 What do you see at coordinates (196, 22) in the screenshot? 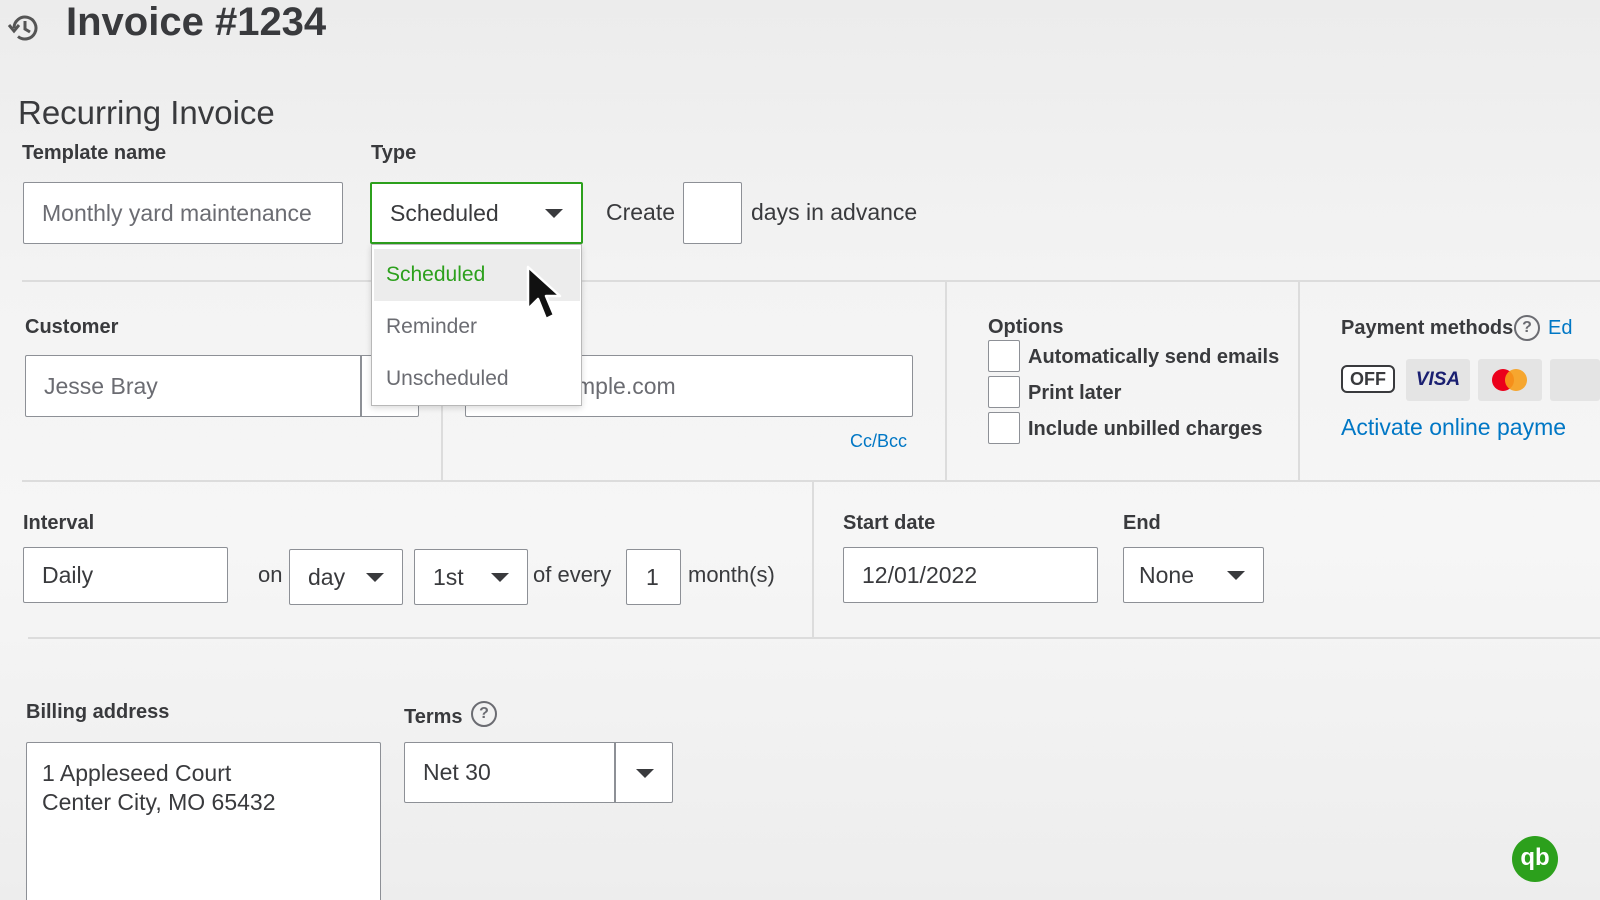
I see `page-title: Invoice #1234` at bounding box center [196, 22].